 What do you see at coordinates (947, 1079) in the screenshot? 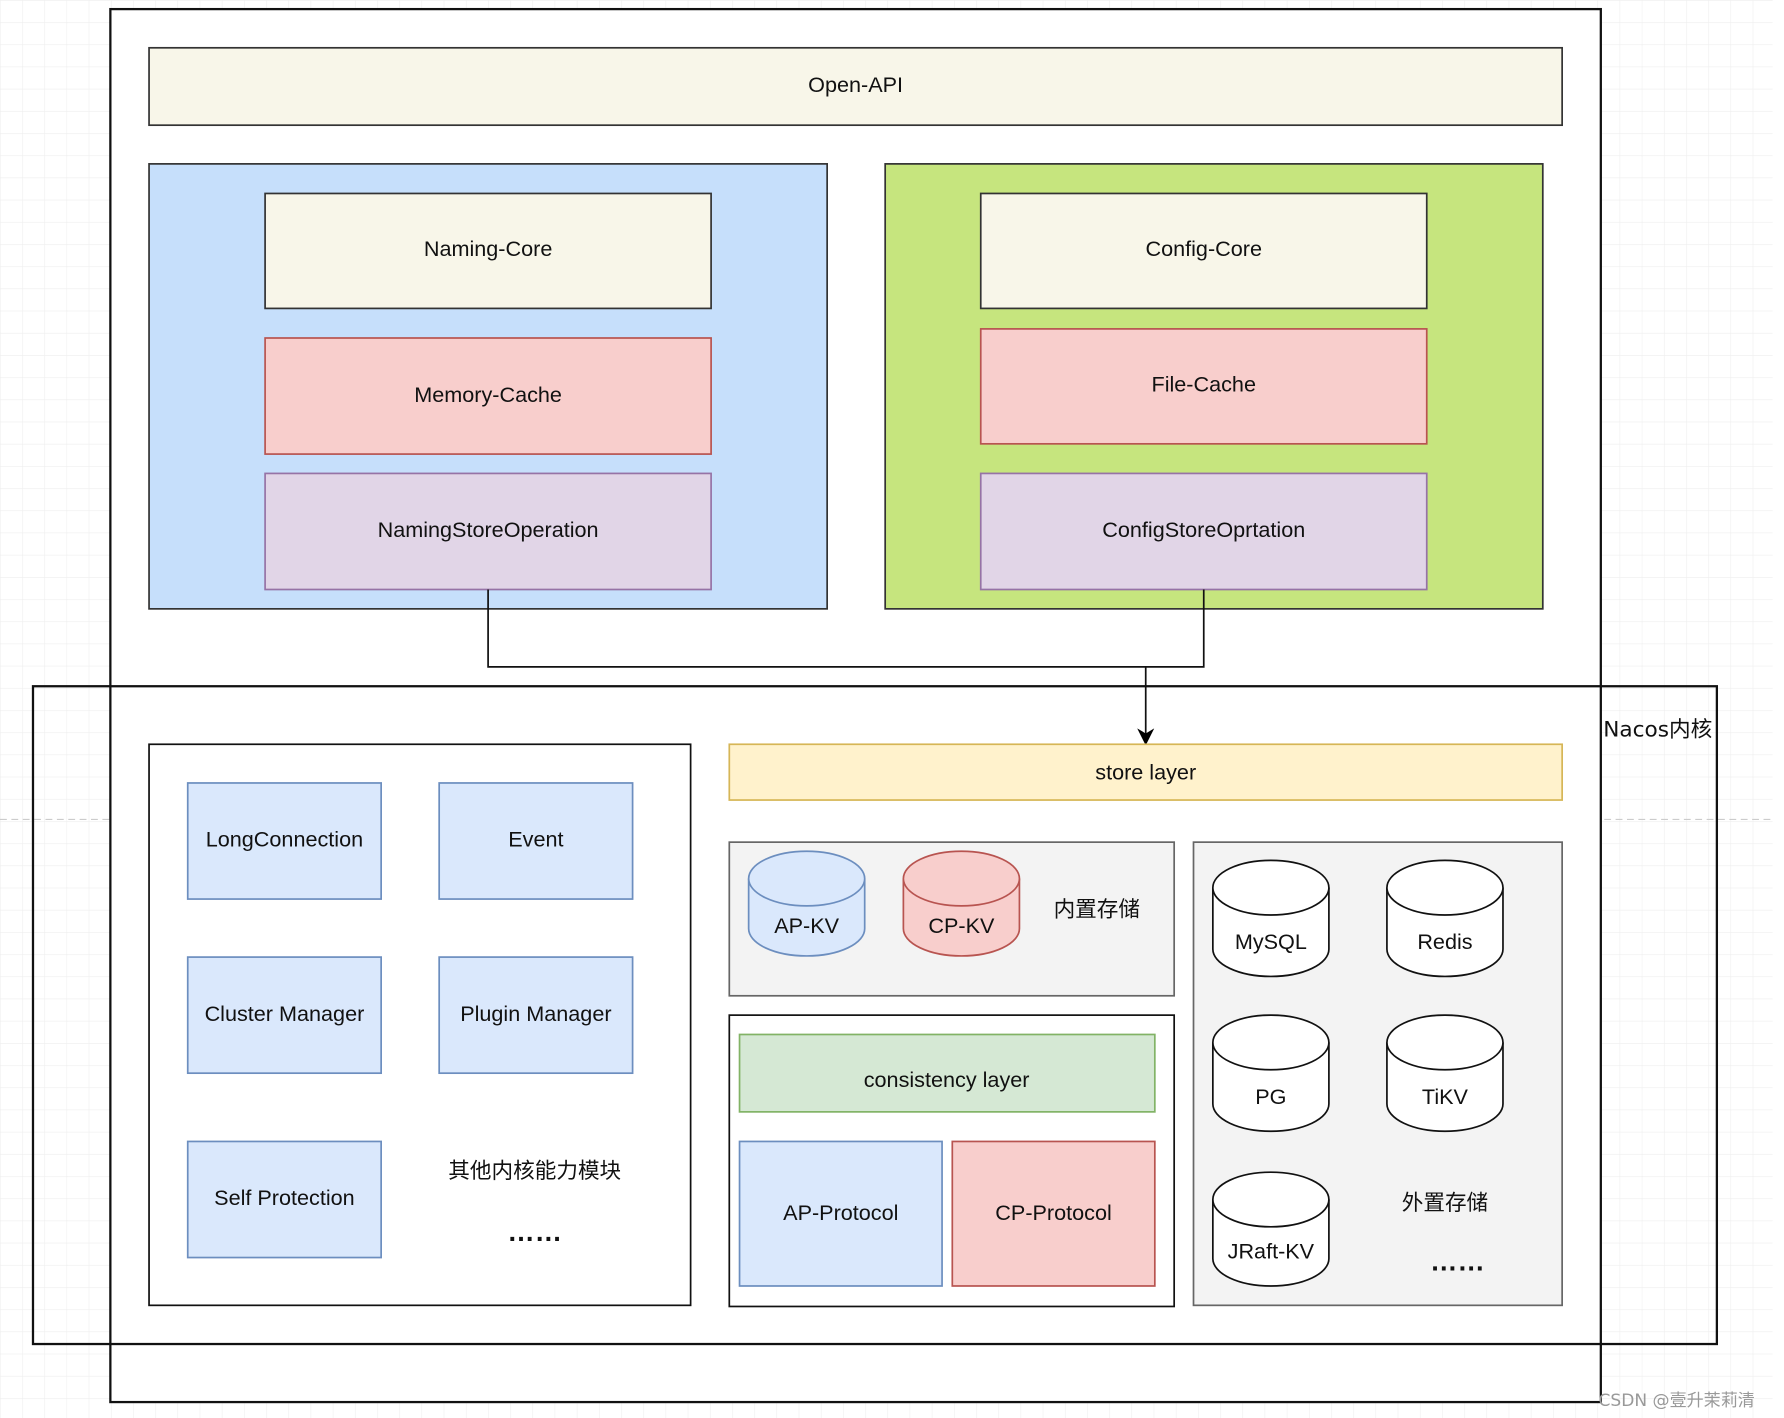
I see `consistency-layer-label: consistency layer` at bounding box center [947, 1079].